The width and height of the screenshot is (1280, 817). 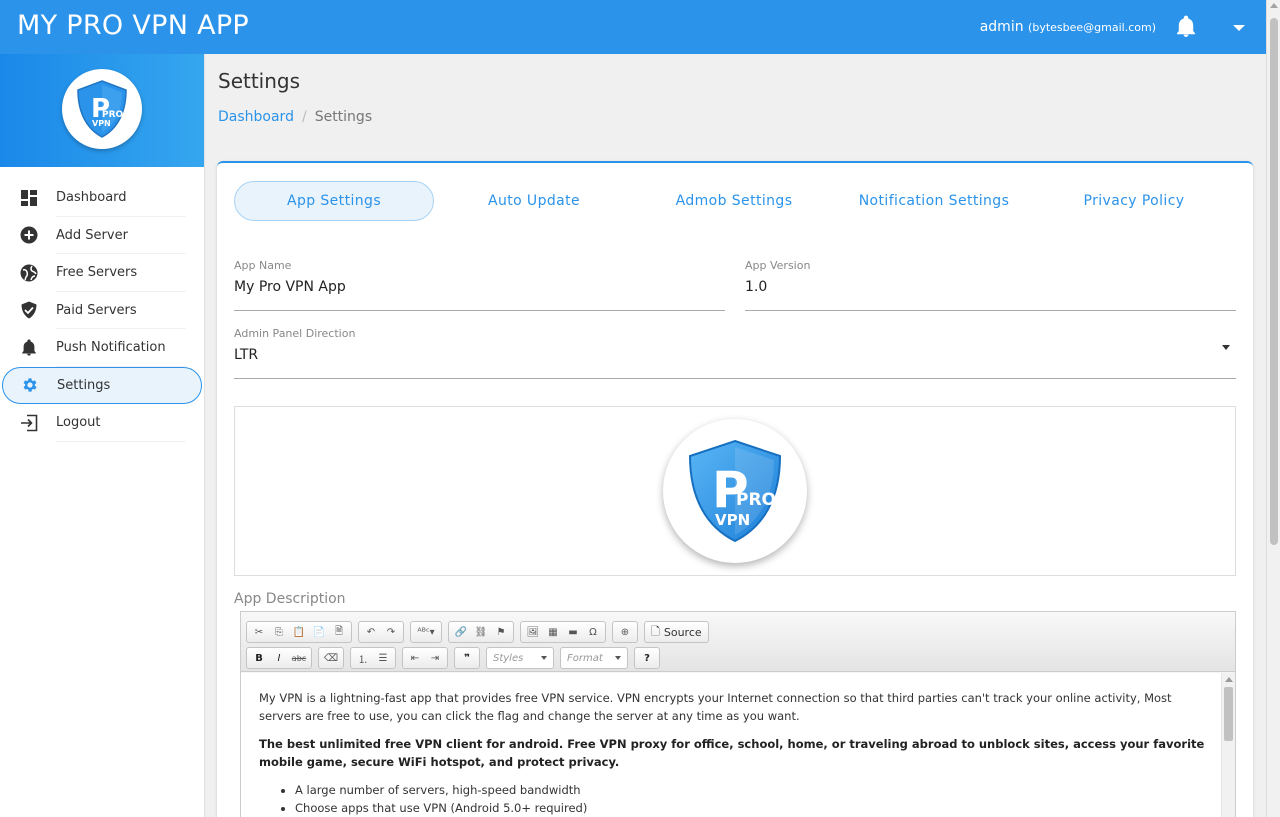 I want to click on tab-auto-update: Auto Update, so click(x=534, y=201).